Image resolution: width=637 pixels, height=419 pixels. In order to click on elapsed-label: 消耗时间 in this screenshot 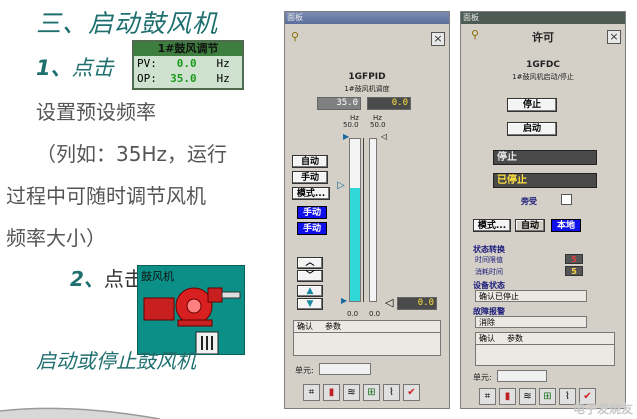, I will do `click(489, 272)`.